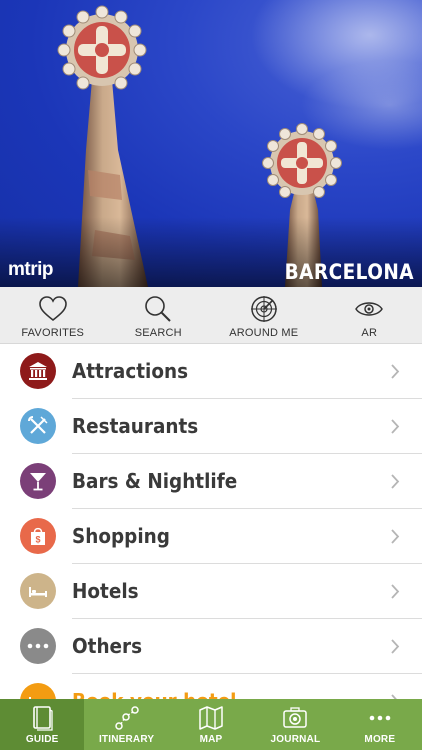 The height and width of the screenshot is (750, 422). Describe the element at coordinates (105, 591) in the screenshot. I see `hotels-label: Hotels` at that location.